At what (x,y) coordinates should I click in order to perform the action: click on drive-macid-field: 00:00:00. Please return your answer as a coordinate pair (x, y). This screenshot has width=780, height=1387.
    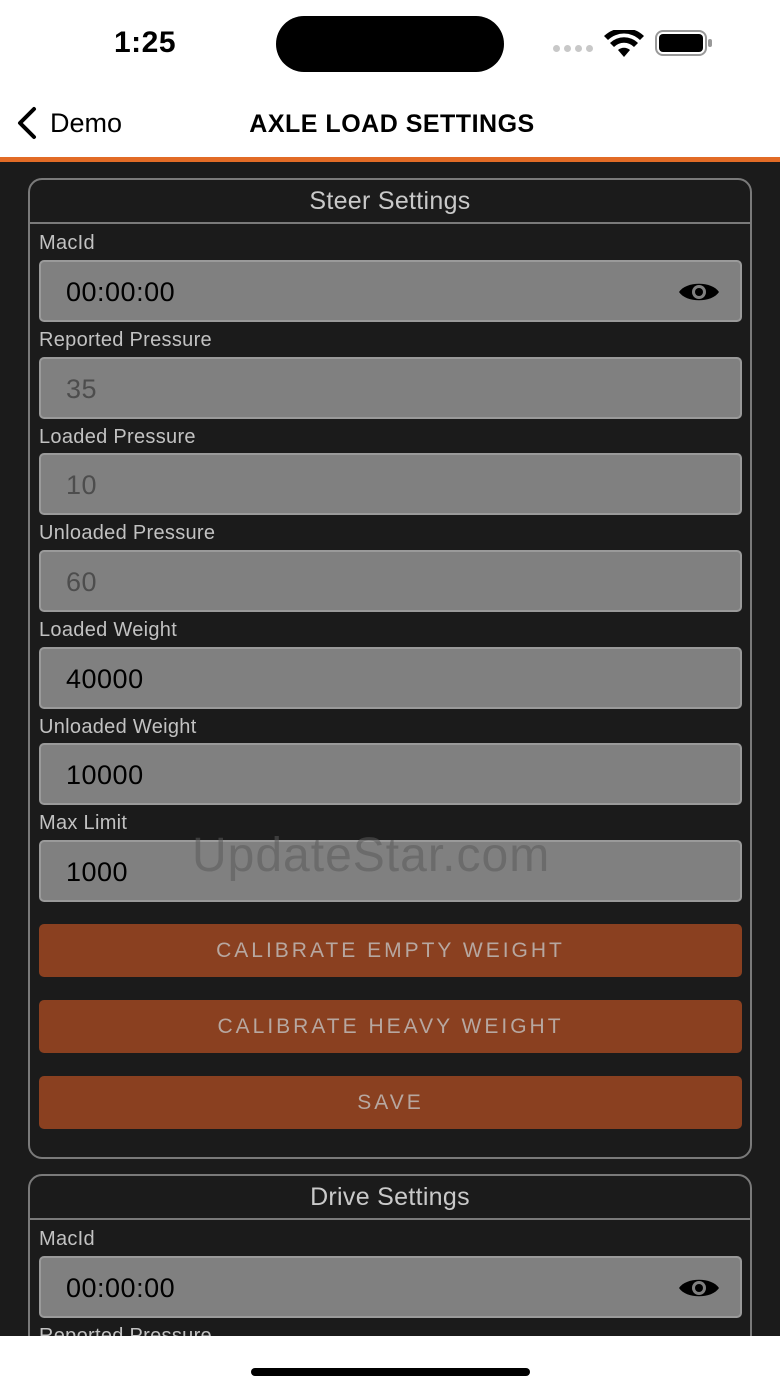
    Looking at the image, I should click on (390, 1287).